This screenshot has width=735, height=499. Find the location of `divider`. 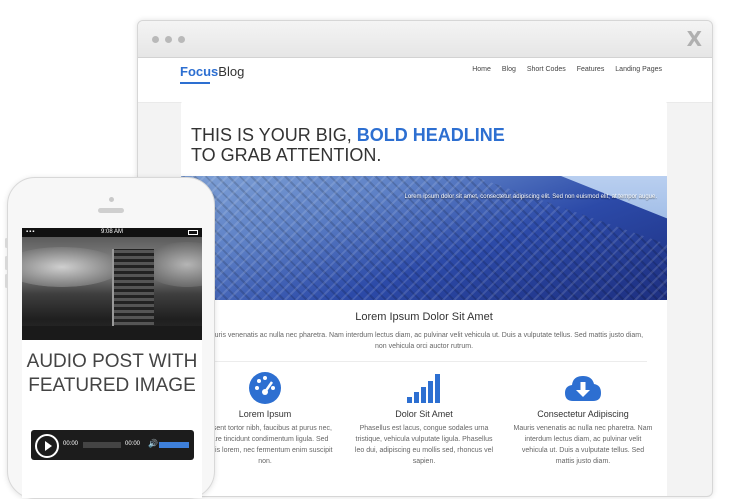

divider is located at coordinates (424, 361).